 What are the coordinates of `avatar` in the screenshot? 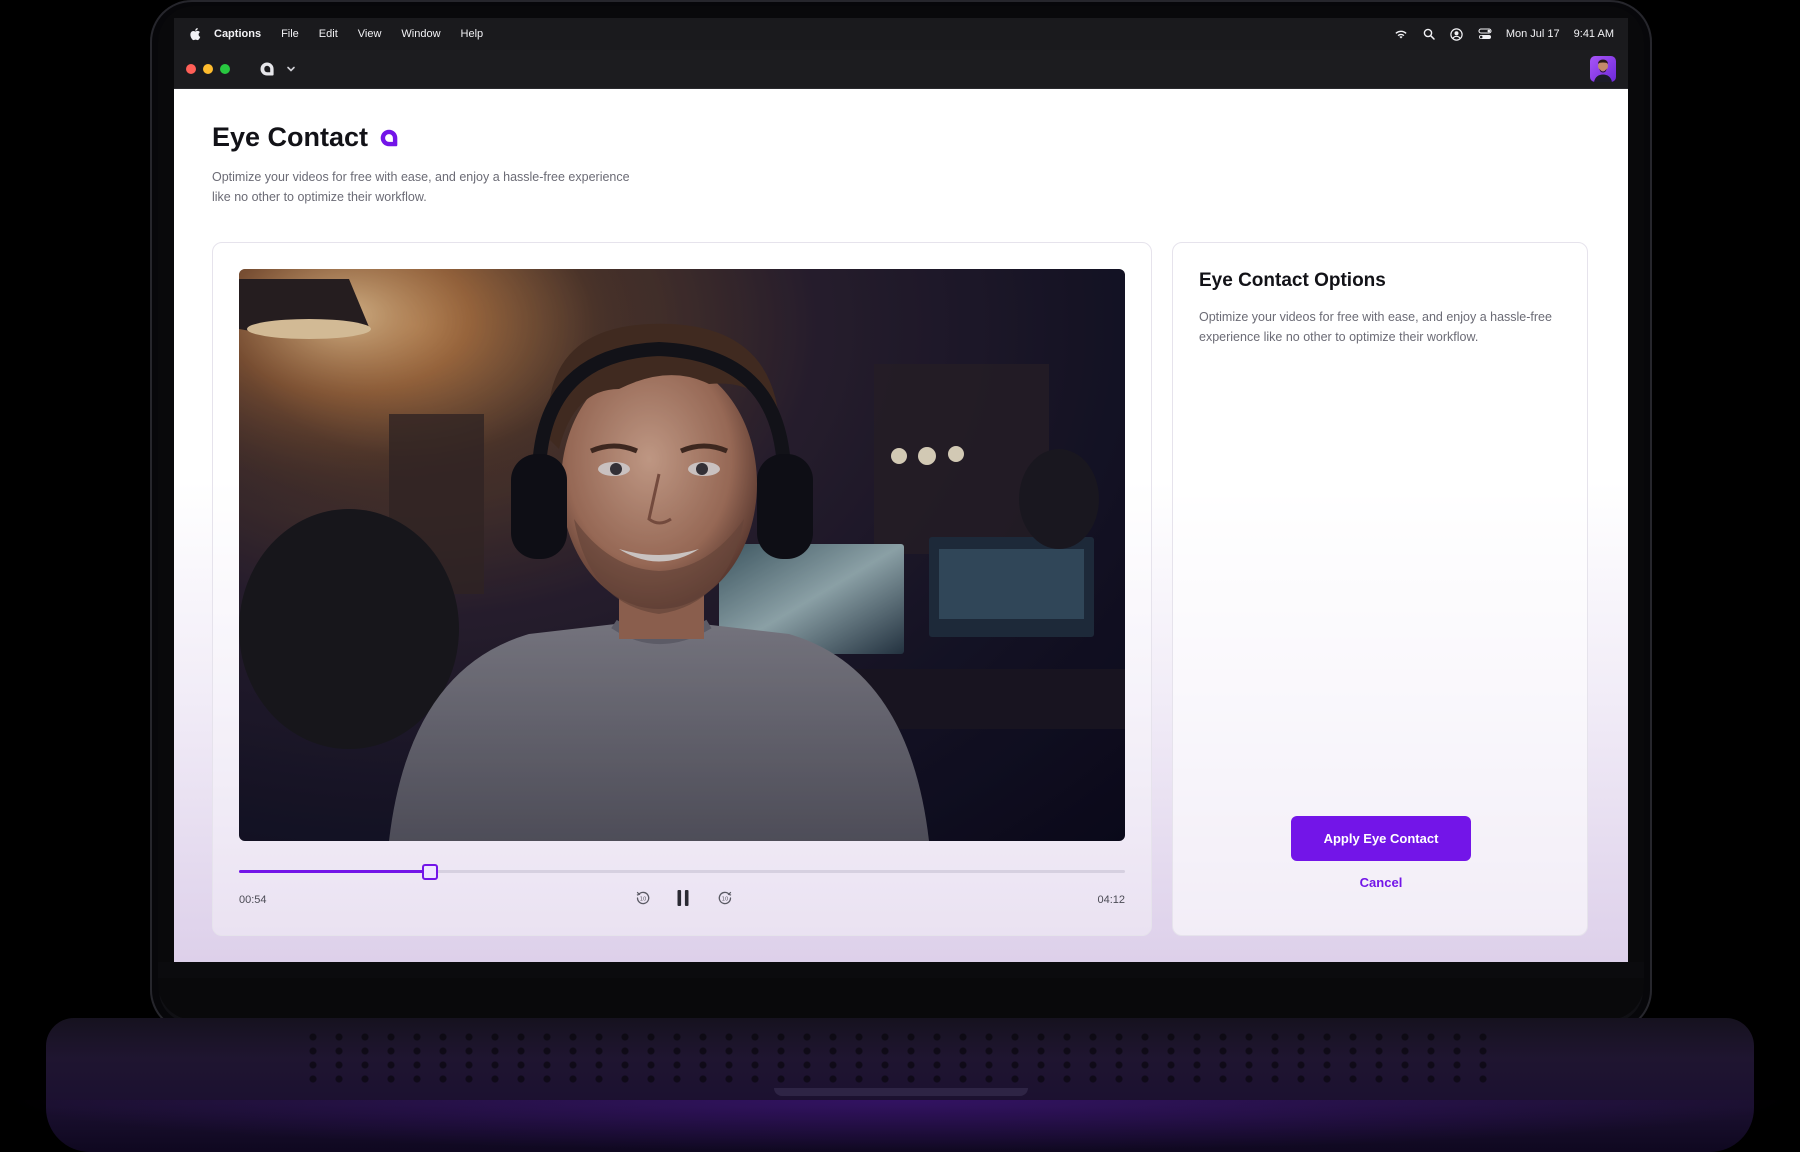 It's located at (1603, 69).